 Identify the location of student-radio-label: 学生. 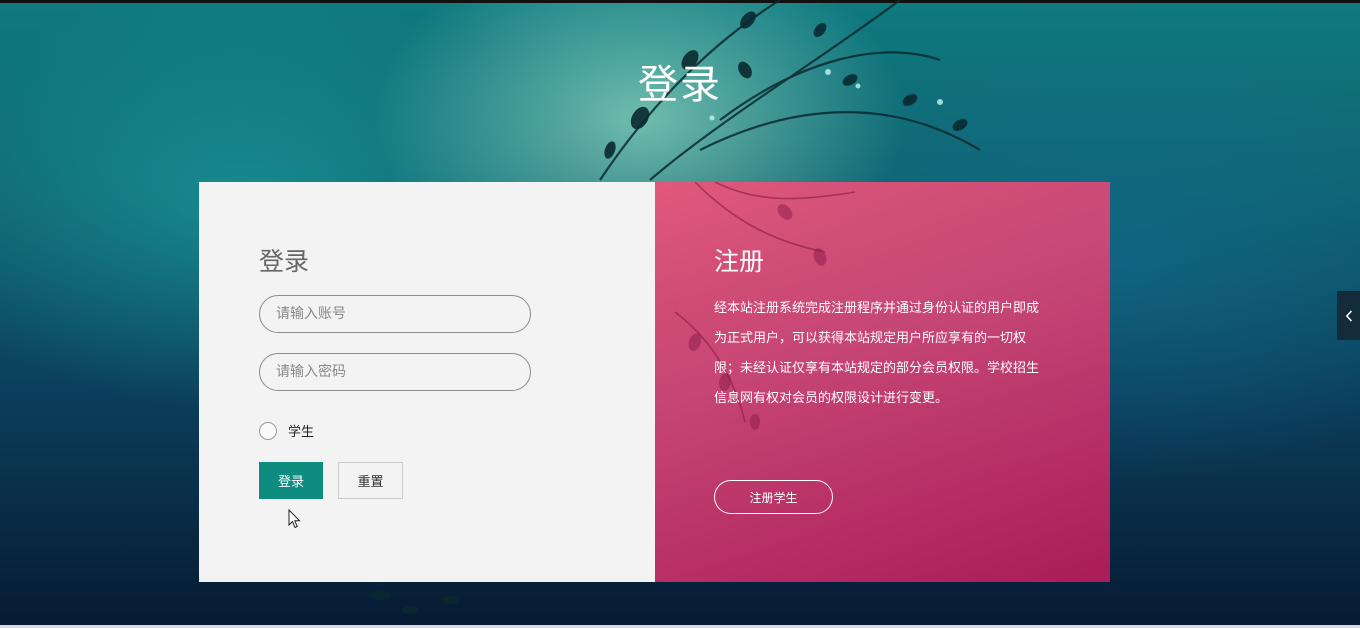
(301, 432).